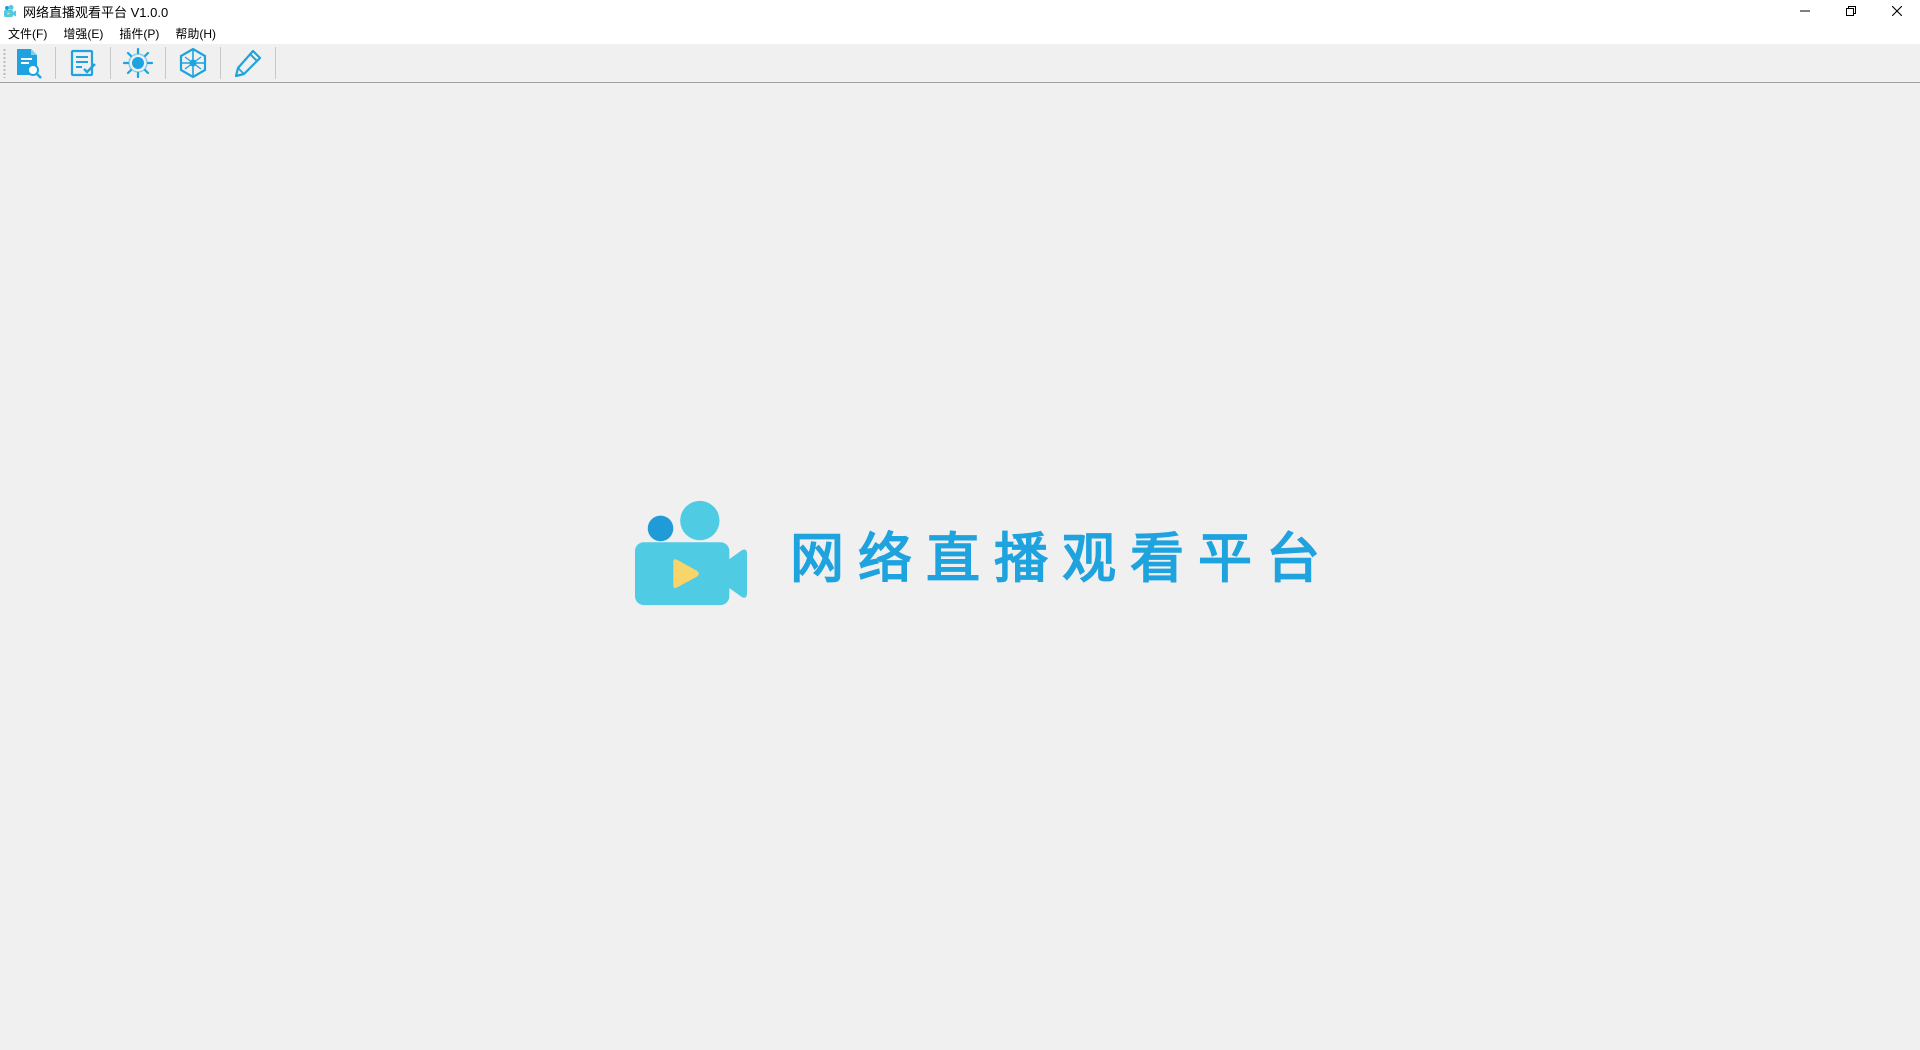  Describe the element at coordinates (960, 33) in the screenshot. I see `menu-bar: 文件(F) 增强(E) 插件(P) 帮助(H)` at that location.